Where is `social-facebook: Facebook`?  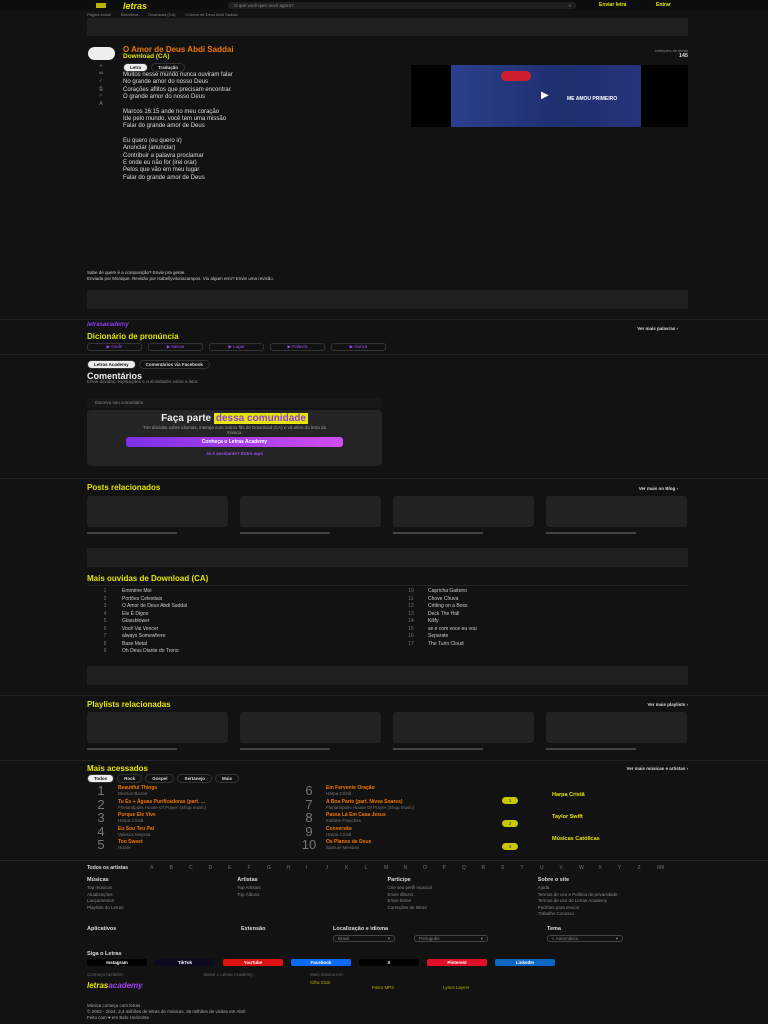
social-facebook: Facebook is located at coordinates (321, 962).